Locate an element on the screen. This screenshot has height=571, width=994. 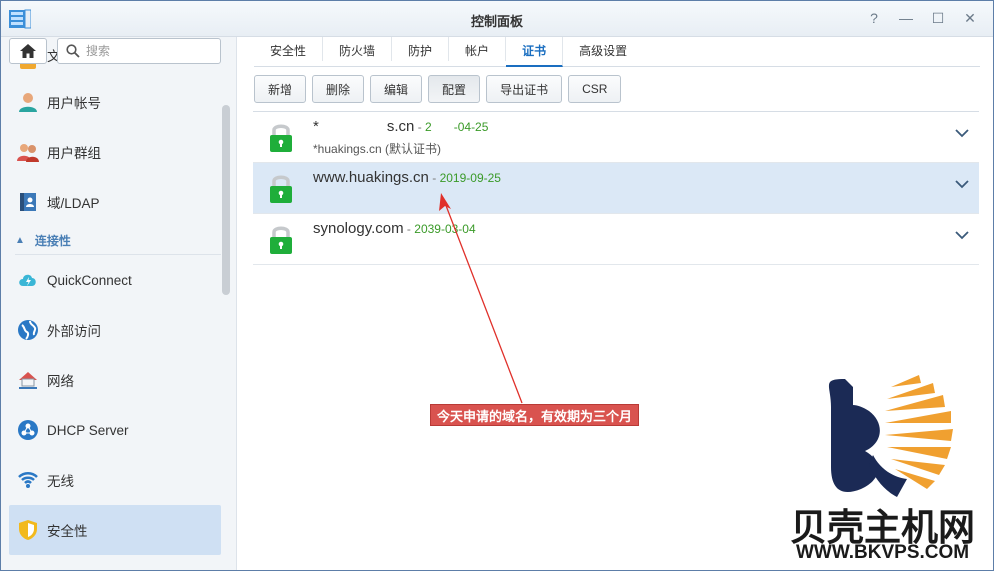
watermark-text-en: WWW.BKVPS.COM is located at coordinates (883, 552).